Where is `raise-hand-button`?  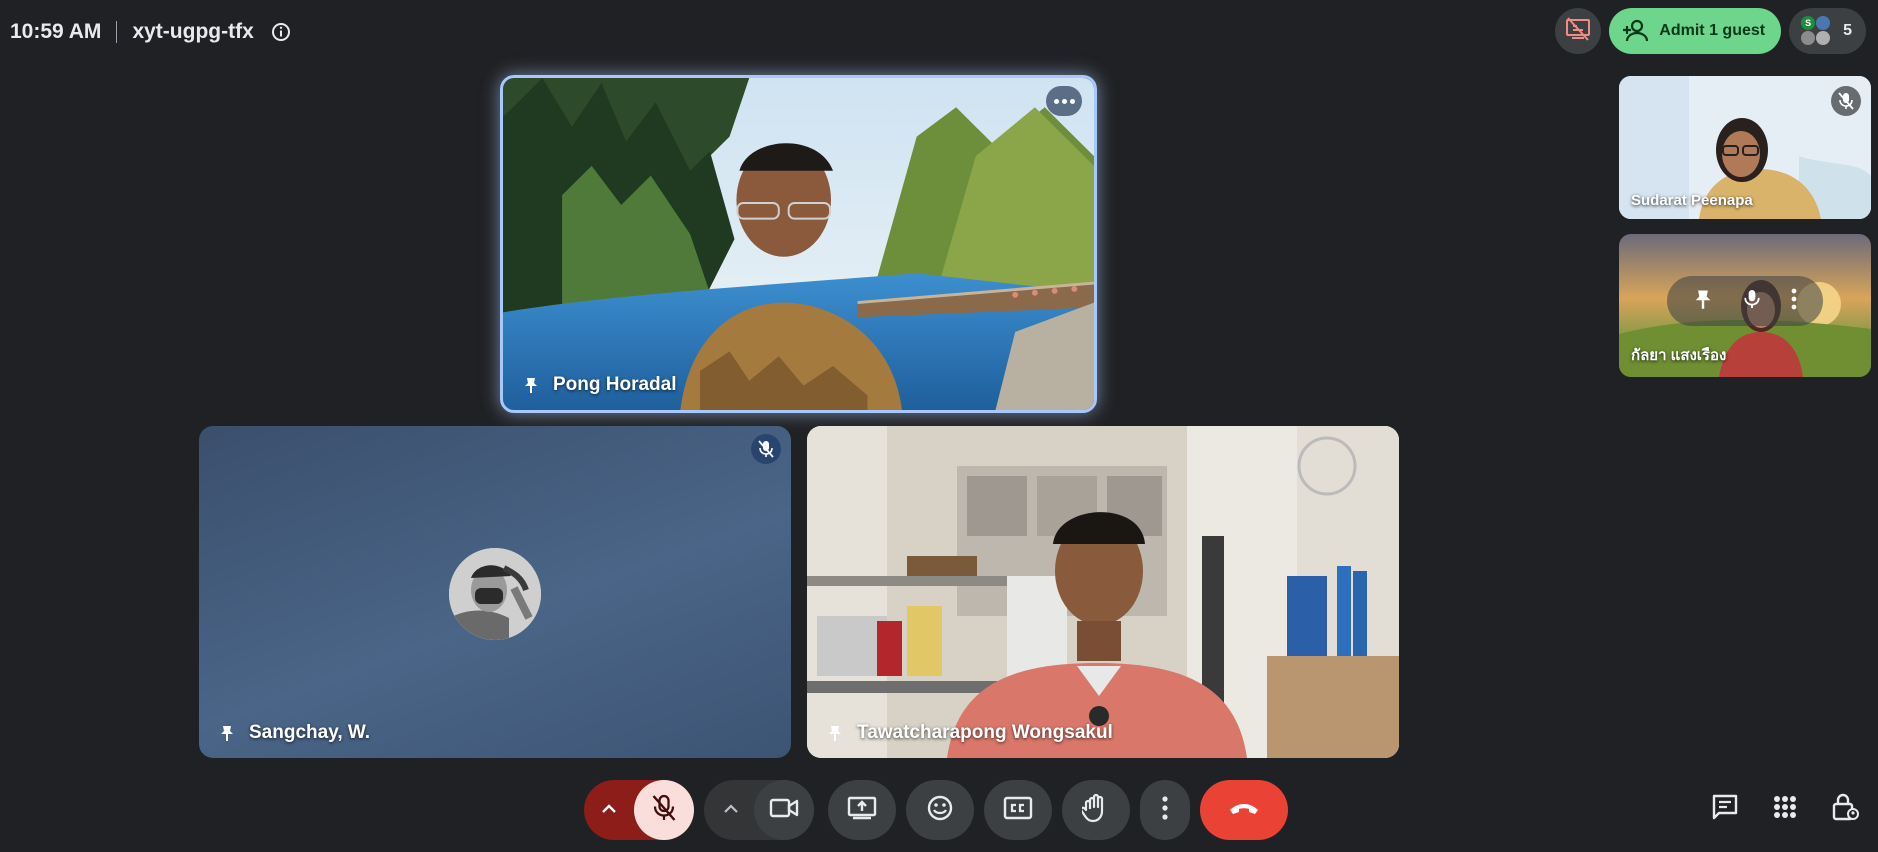 raise-hand-button is located at coordinates (1096, 810).